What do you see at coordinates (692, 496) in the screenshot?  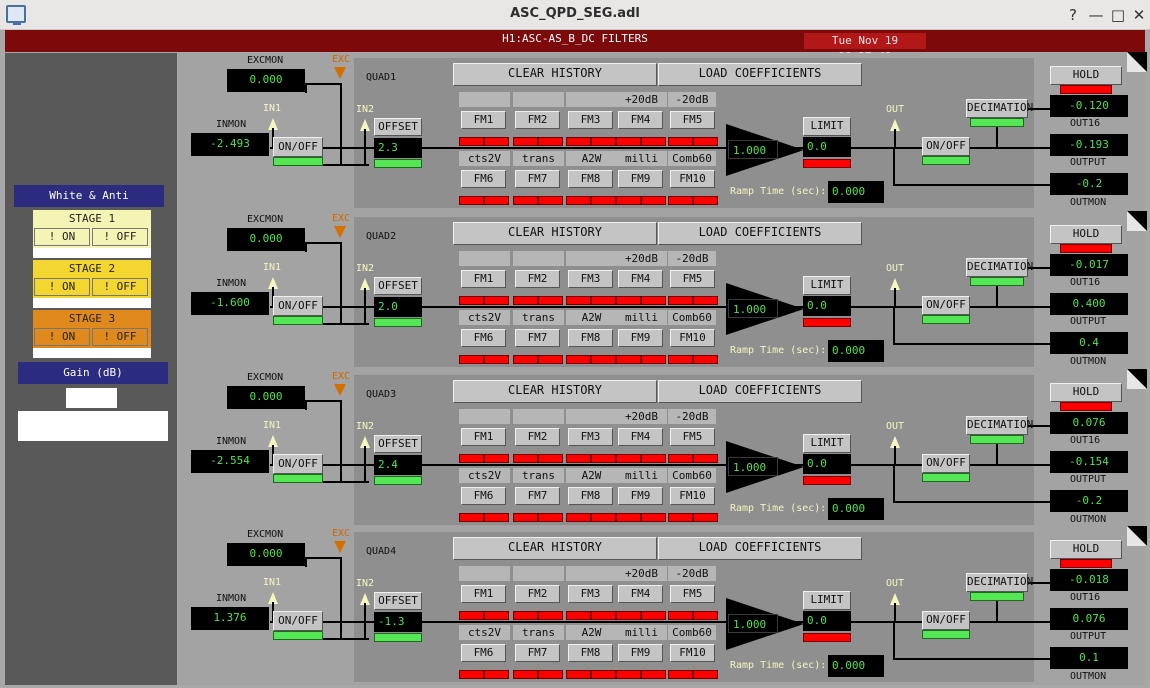 I see `quad-3-fm10-button: FM10` at bounding box center [692, 496].